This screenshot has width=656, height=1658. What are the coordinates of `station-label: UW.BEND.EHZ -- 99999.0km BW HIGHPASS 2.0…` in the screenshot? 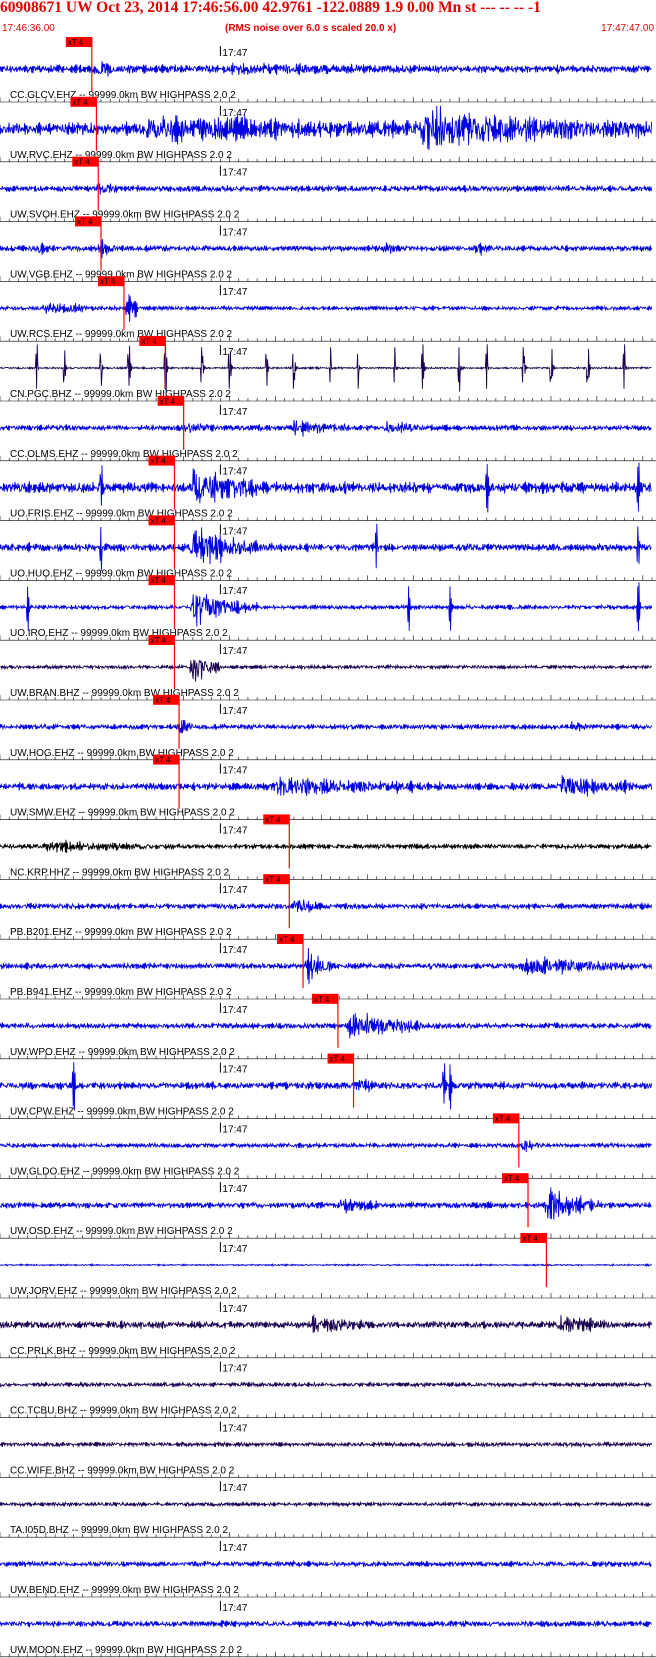 It's located at (124, 1590).